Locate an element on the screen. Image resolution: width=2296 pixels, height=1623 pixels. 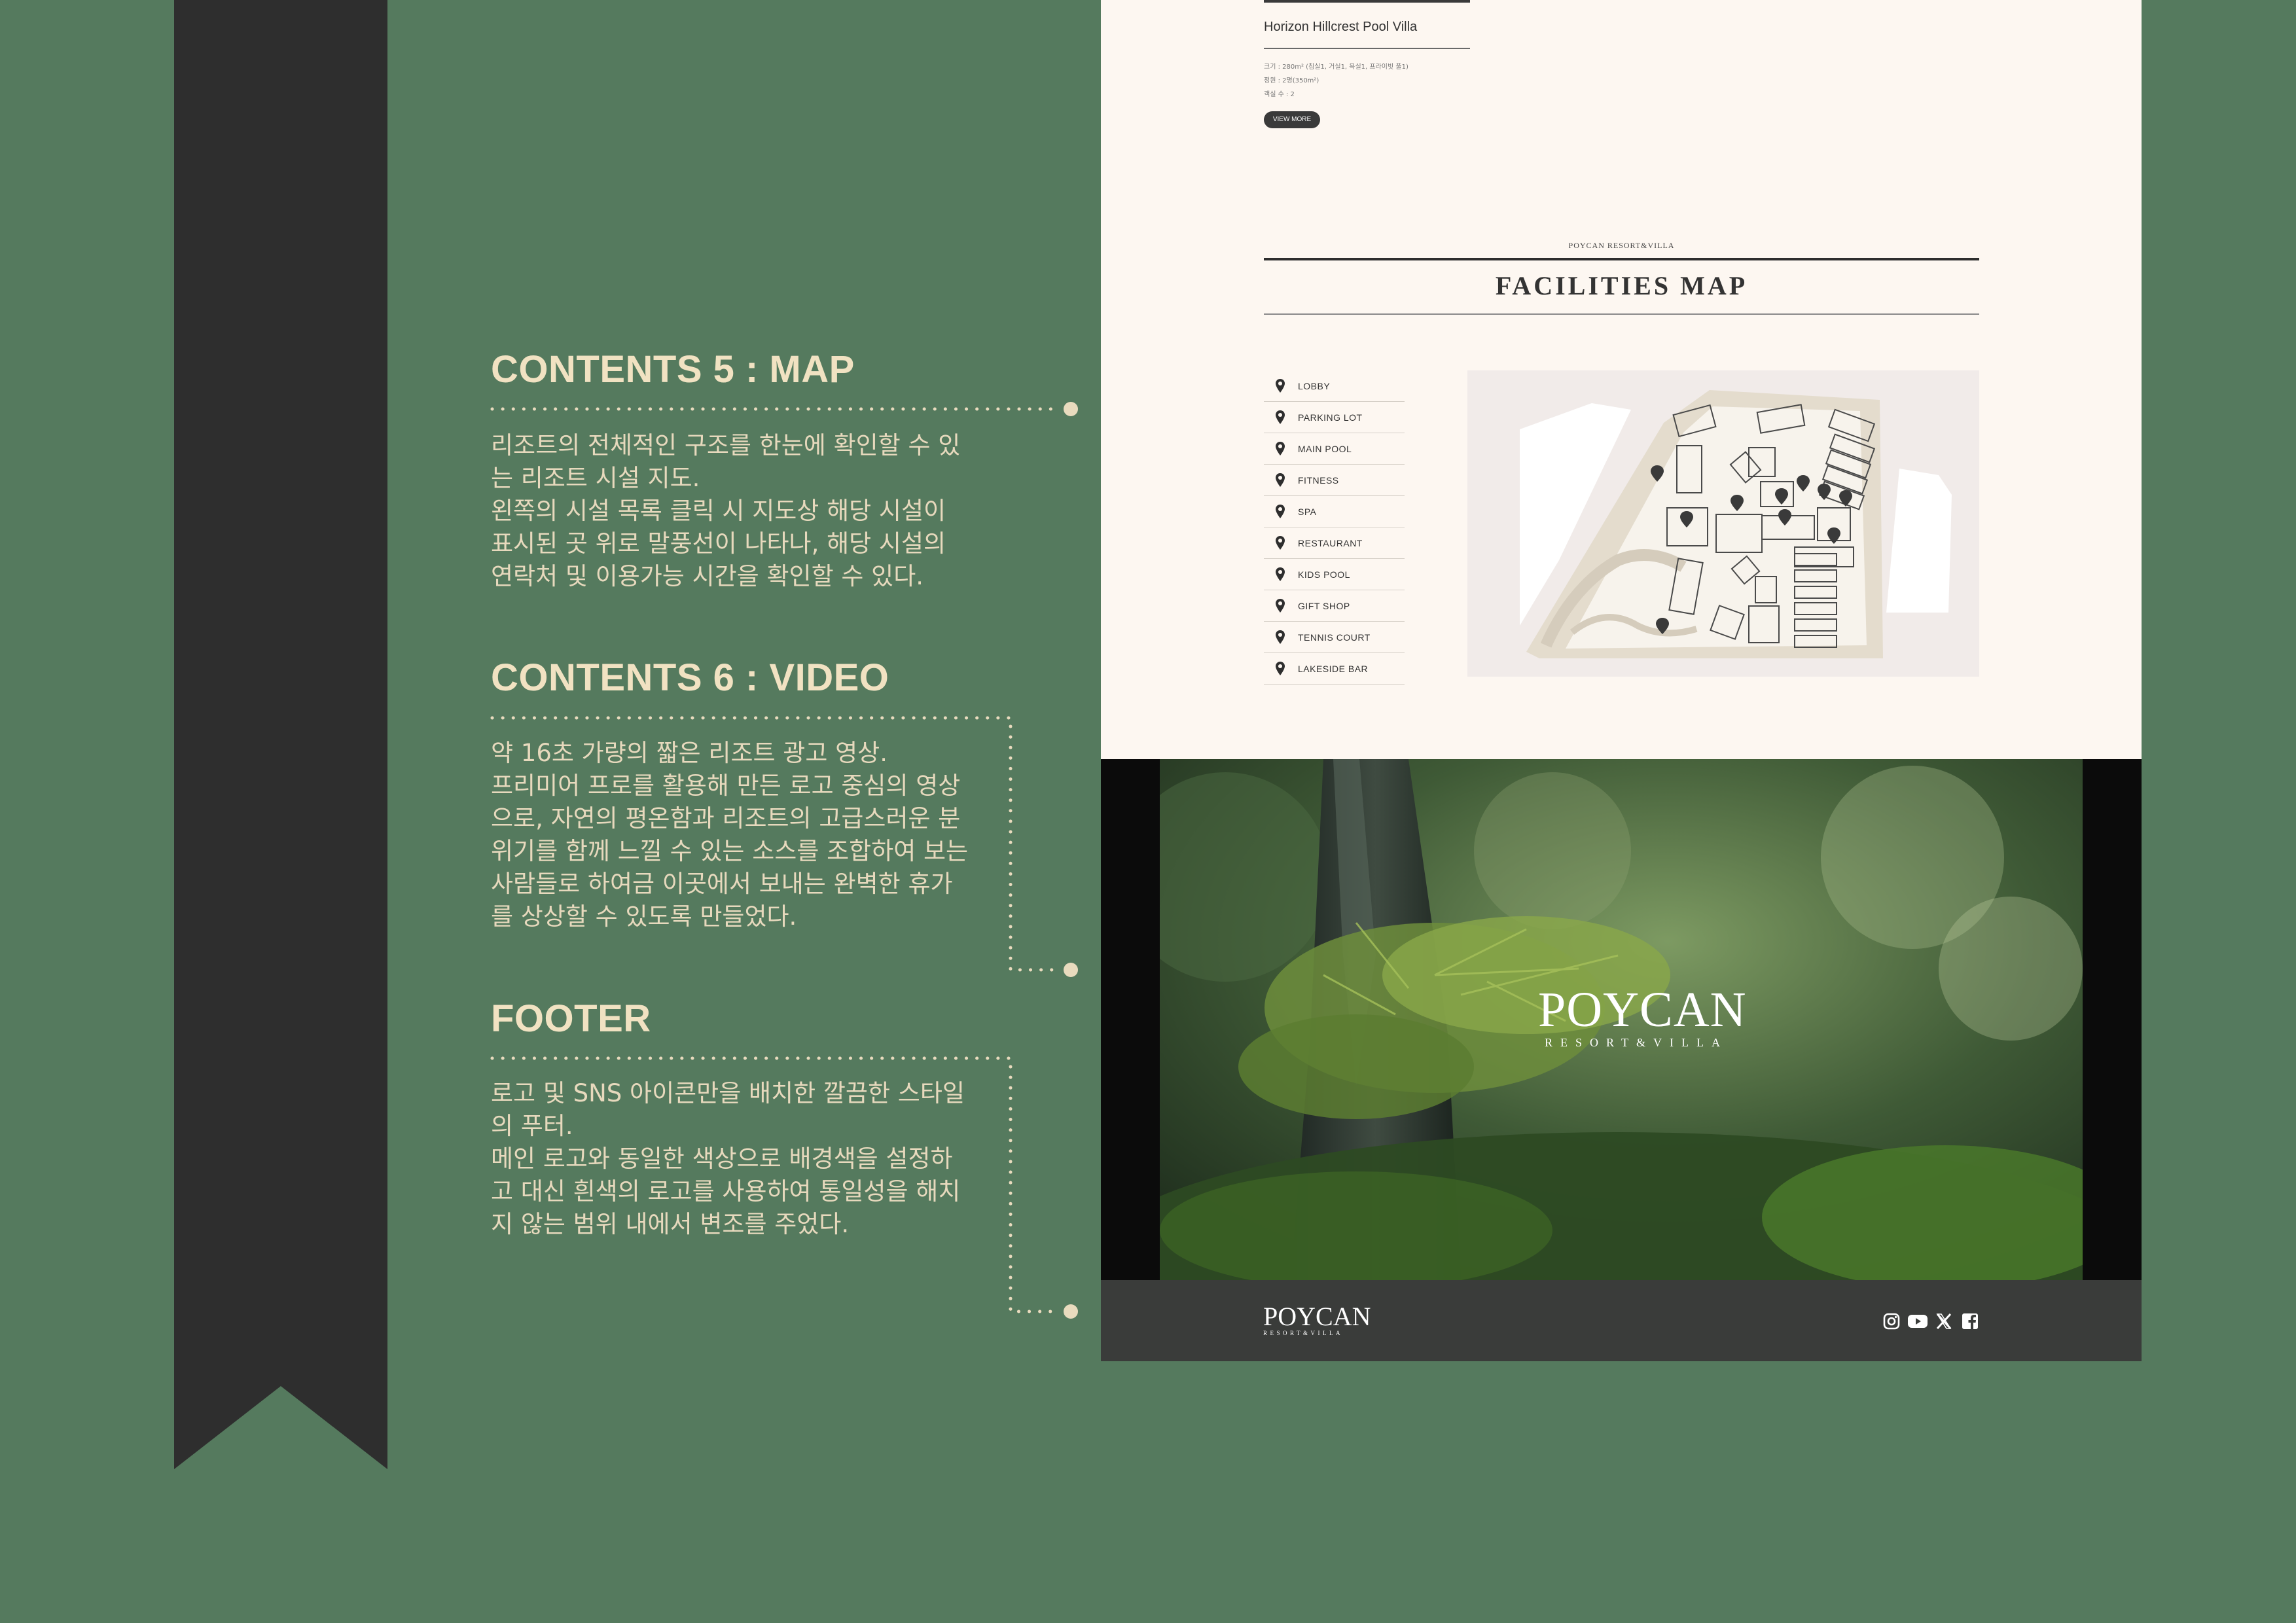
villa-title: Horizon Hillcrest Pool Villa is located at coordinates (1341, 27).